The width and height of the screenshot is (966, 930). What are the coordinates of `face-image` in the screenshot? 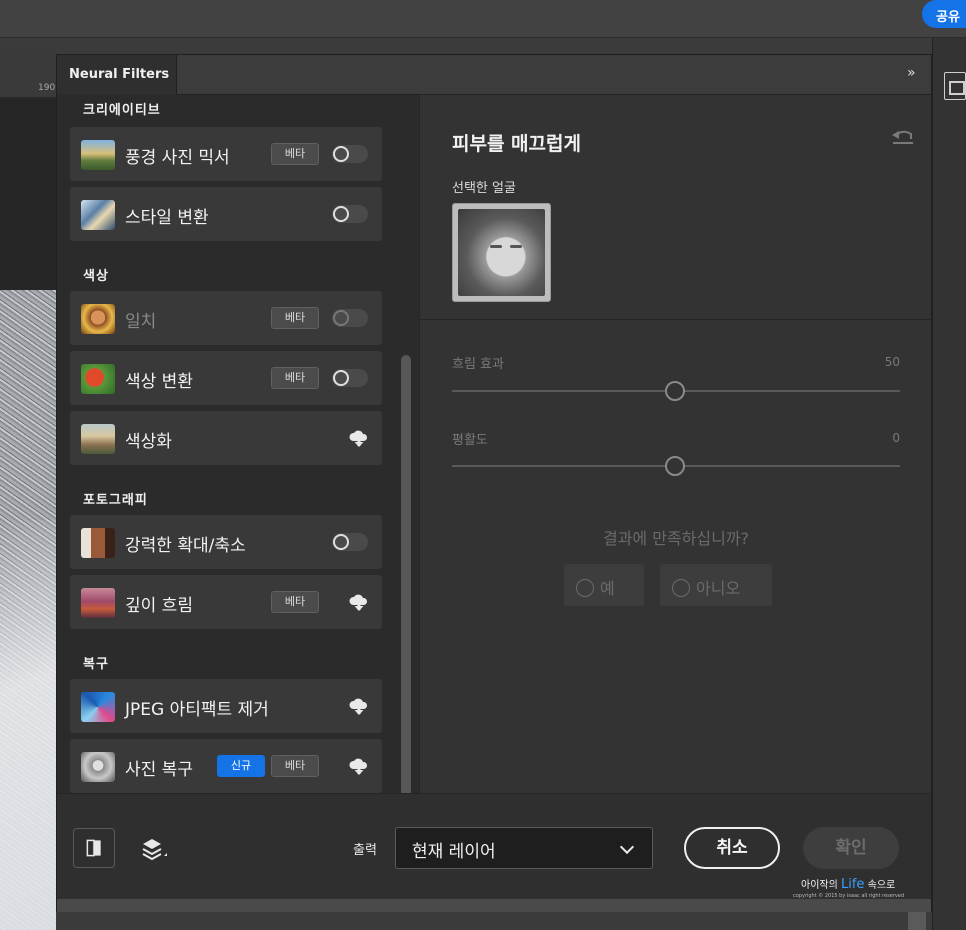 It's located at (501, 252).